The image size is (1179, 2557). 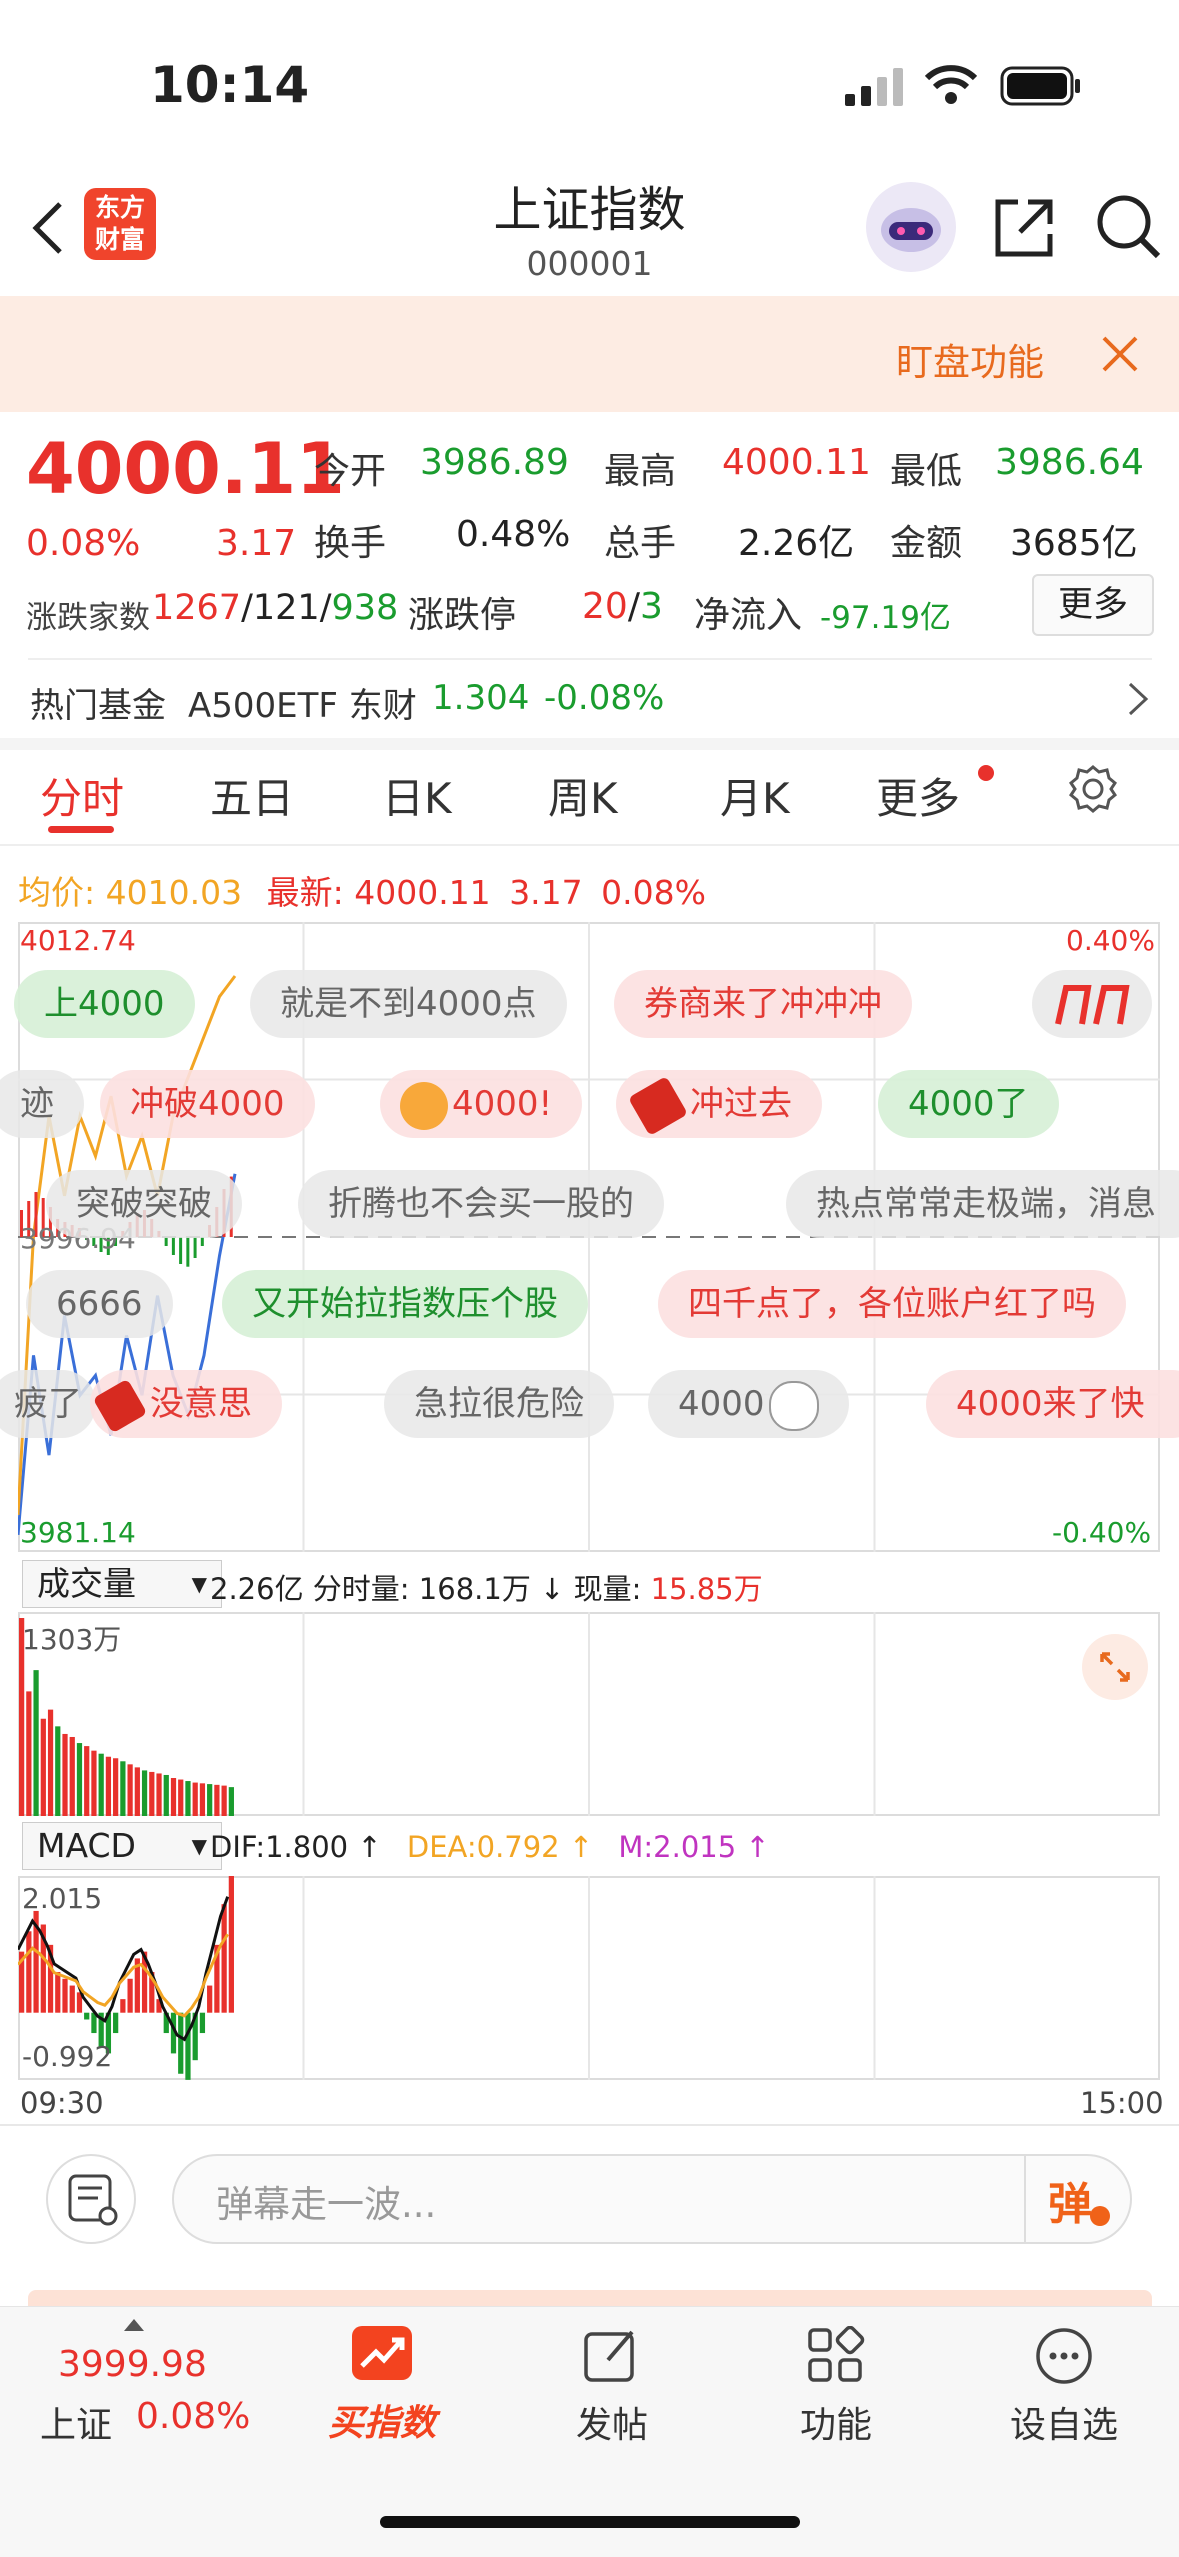 What do you see at coordinates (1115, 1667) in the screenshot?
I see `expand-icon` at bounding box center [1115, 1667].